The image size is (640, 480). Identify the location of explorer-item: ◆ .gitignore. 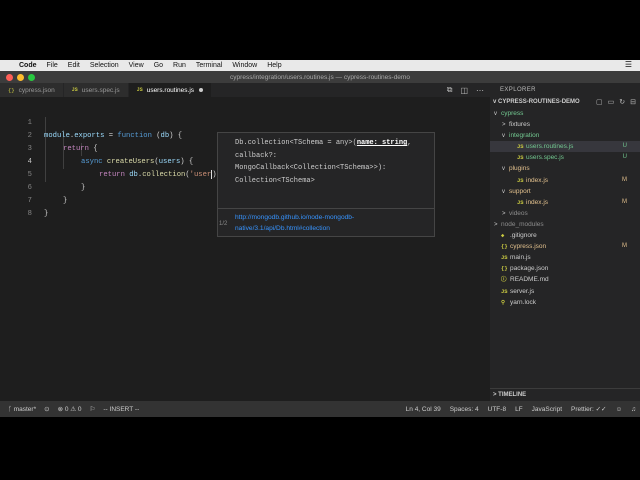
(565, 235).